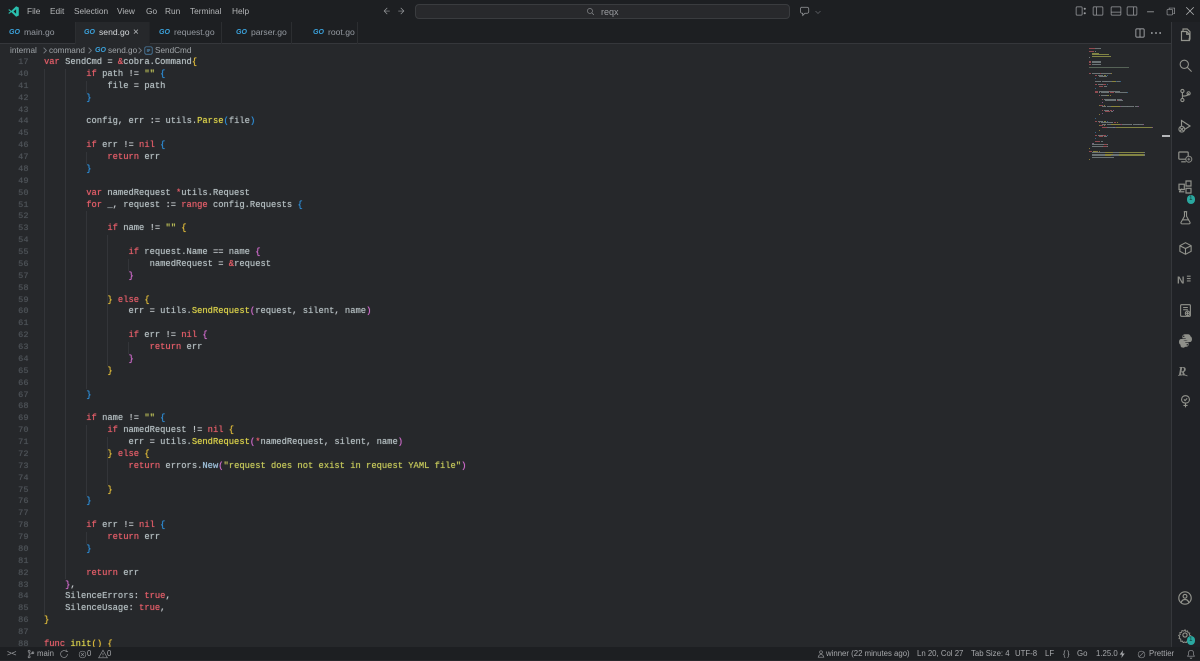  What do you see at coordinates (1181, 372) in the screenshot?
I see `svg-text: R` at bounding box center [1181, 372].